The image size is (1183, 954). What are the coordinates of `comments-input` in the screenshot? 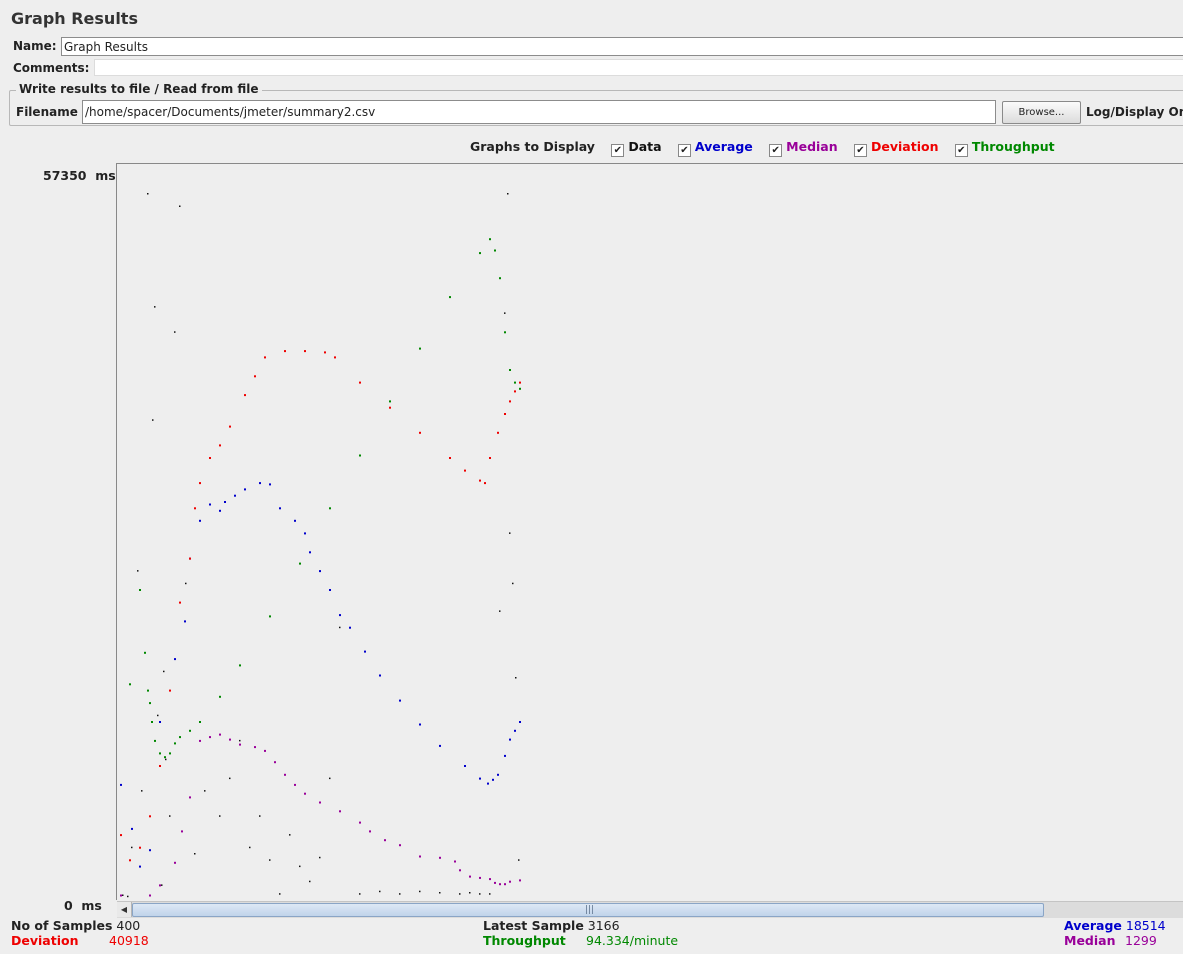 It's located at (638, 67).